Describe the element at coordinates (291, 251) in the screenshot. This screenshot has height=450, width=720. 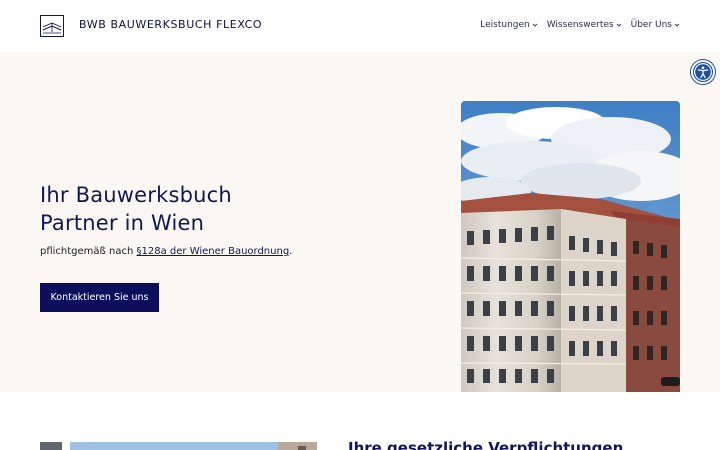
I see `subtitle-suffix: .` at that location.